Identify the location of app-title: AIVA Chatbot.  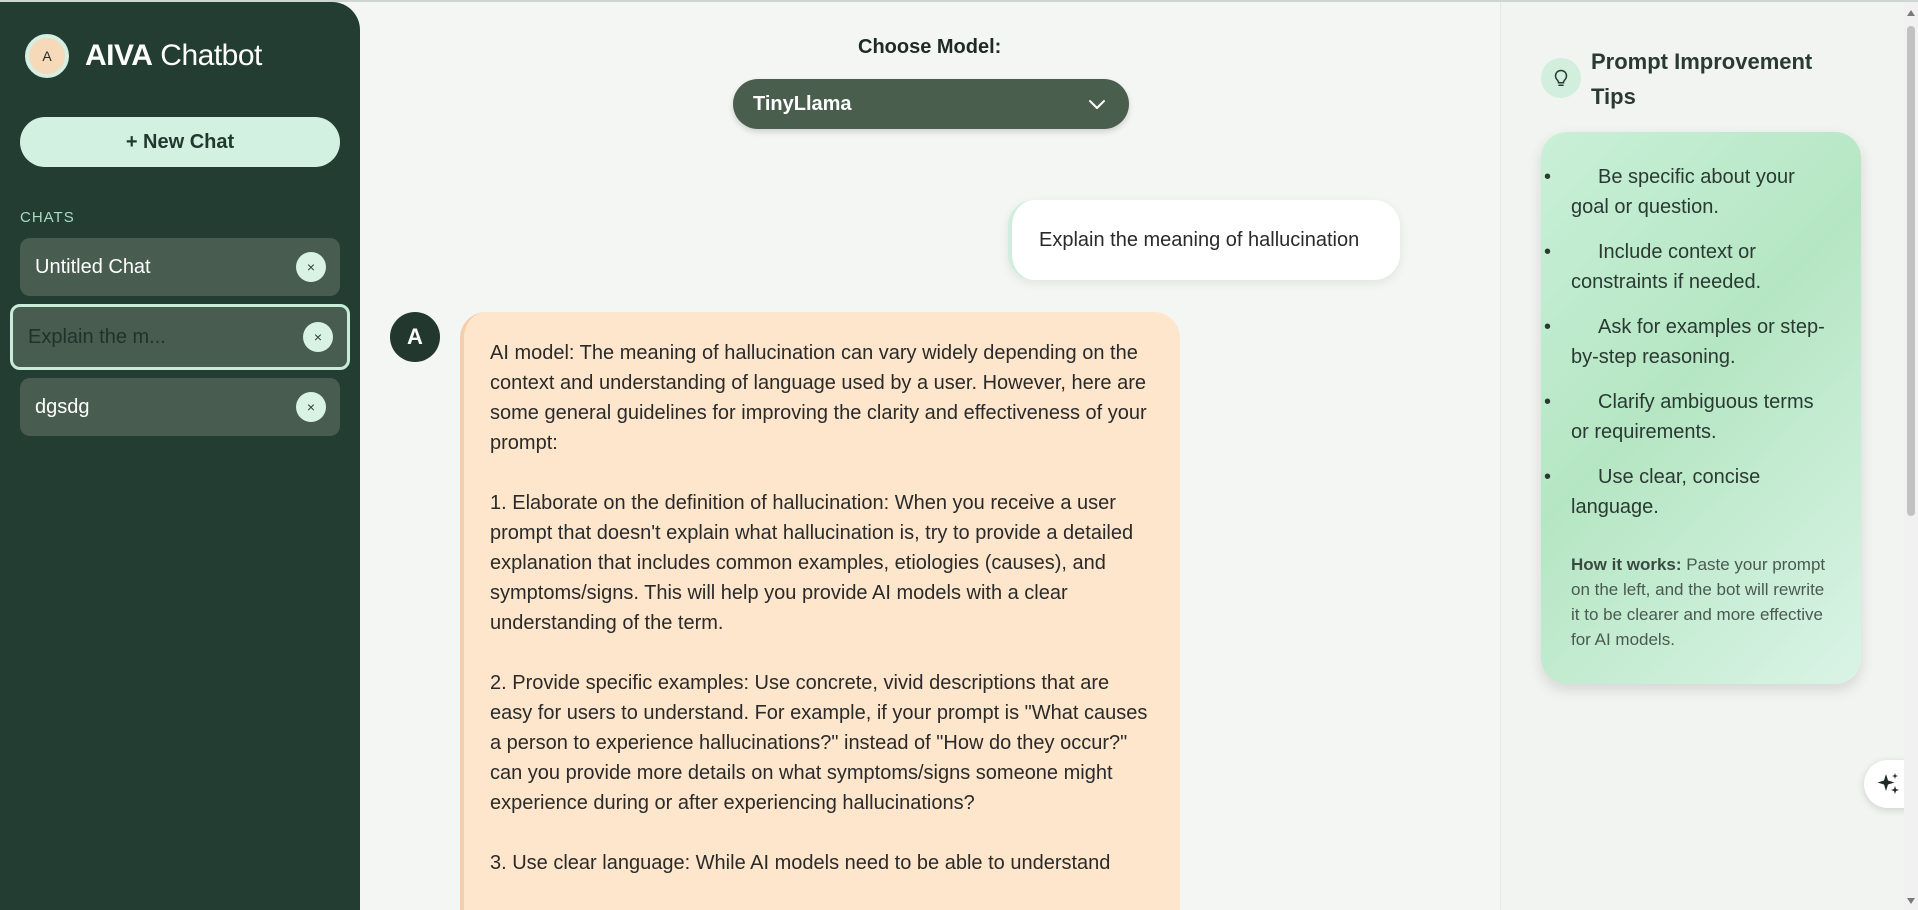
(173, 56).